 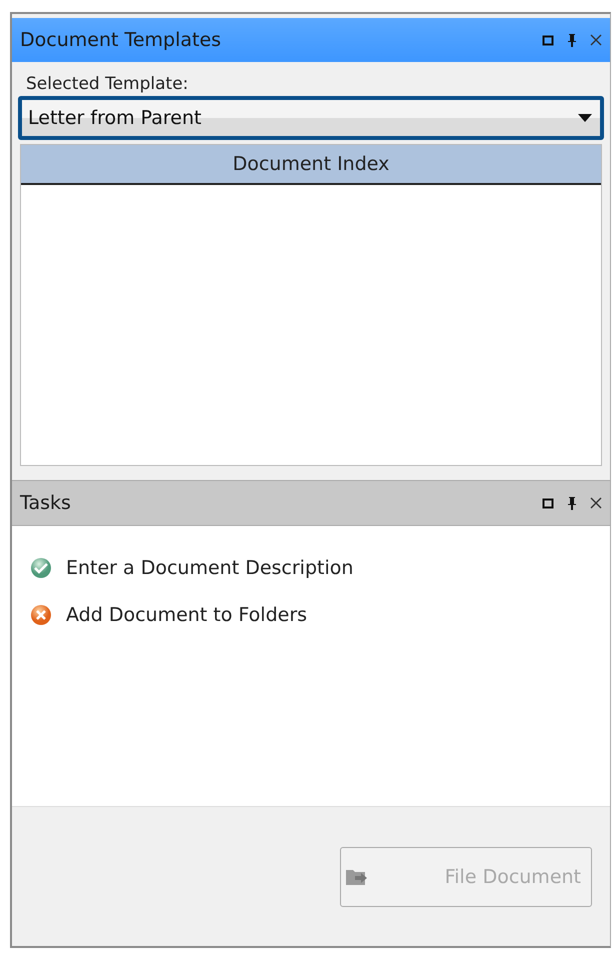 What do you see at coordinates (311, 118) in the screenshot?
I see `template-dropdown: Letter from Parent` at bounding box center [311, 118].